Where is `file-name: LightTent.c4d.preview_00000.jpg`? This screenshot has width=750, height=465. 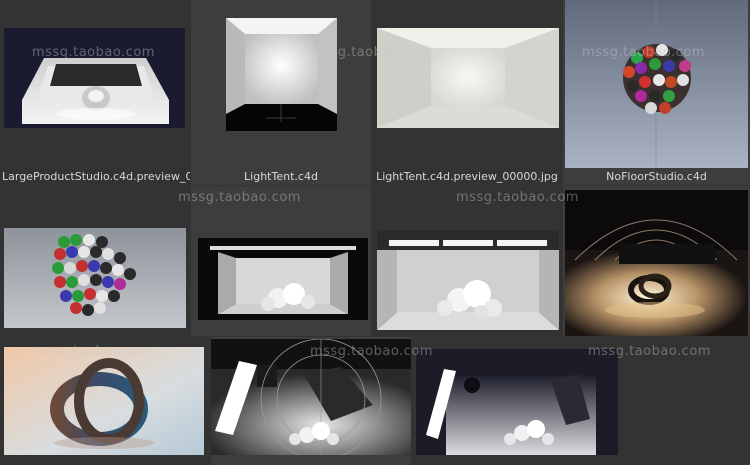
file-name: LightTent.c4d.preview_00000.jpg is located at coordinates (467, 176).